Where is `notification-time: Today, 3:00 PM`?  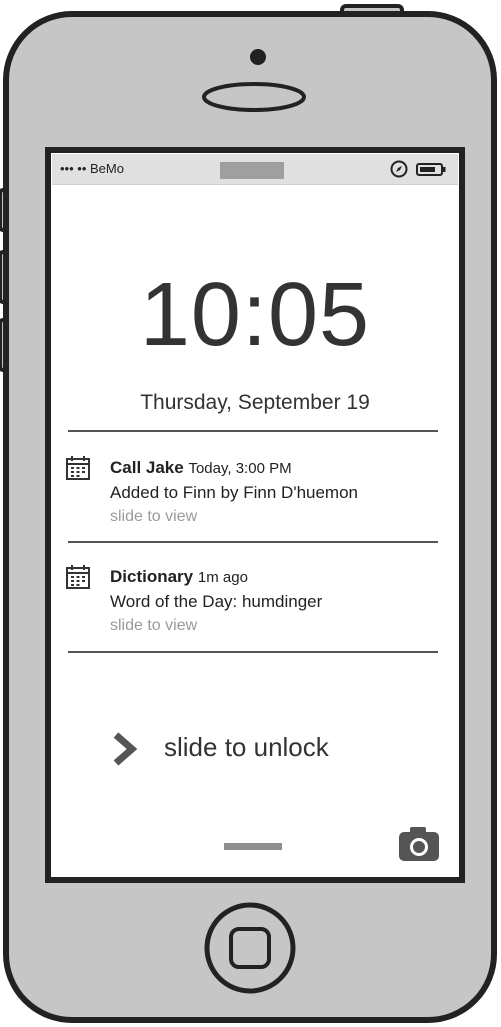 notification-time: Today, 3:00 PM is located at coordinates (240, 468).